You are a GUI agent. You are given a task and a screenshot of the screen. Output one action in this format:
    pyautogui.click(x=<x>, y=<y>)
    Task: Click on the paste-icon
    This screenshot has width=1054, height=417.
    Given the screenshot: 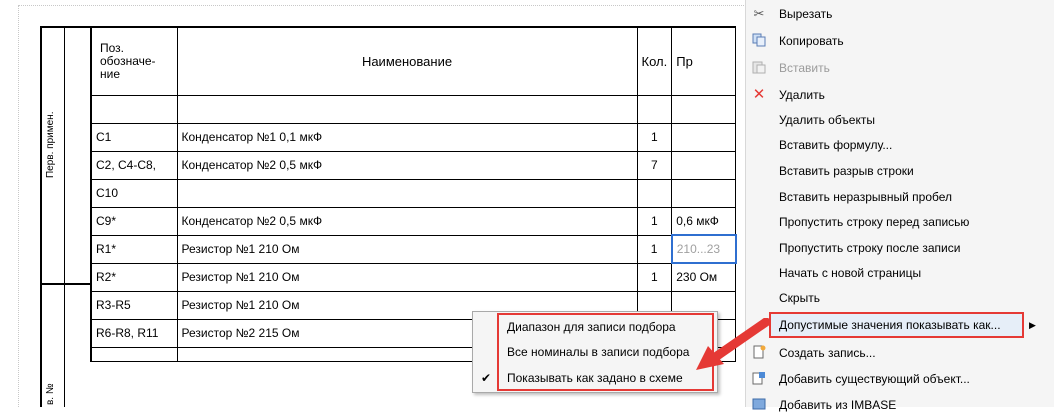 What is the action you would take?
    pyautogui.click(x=759, y=68)
    